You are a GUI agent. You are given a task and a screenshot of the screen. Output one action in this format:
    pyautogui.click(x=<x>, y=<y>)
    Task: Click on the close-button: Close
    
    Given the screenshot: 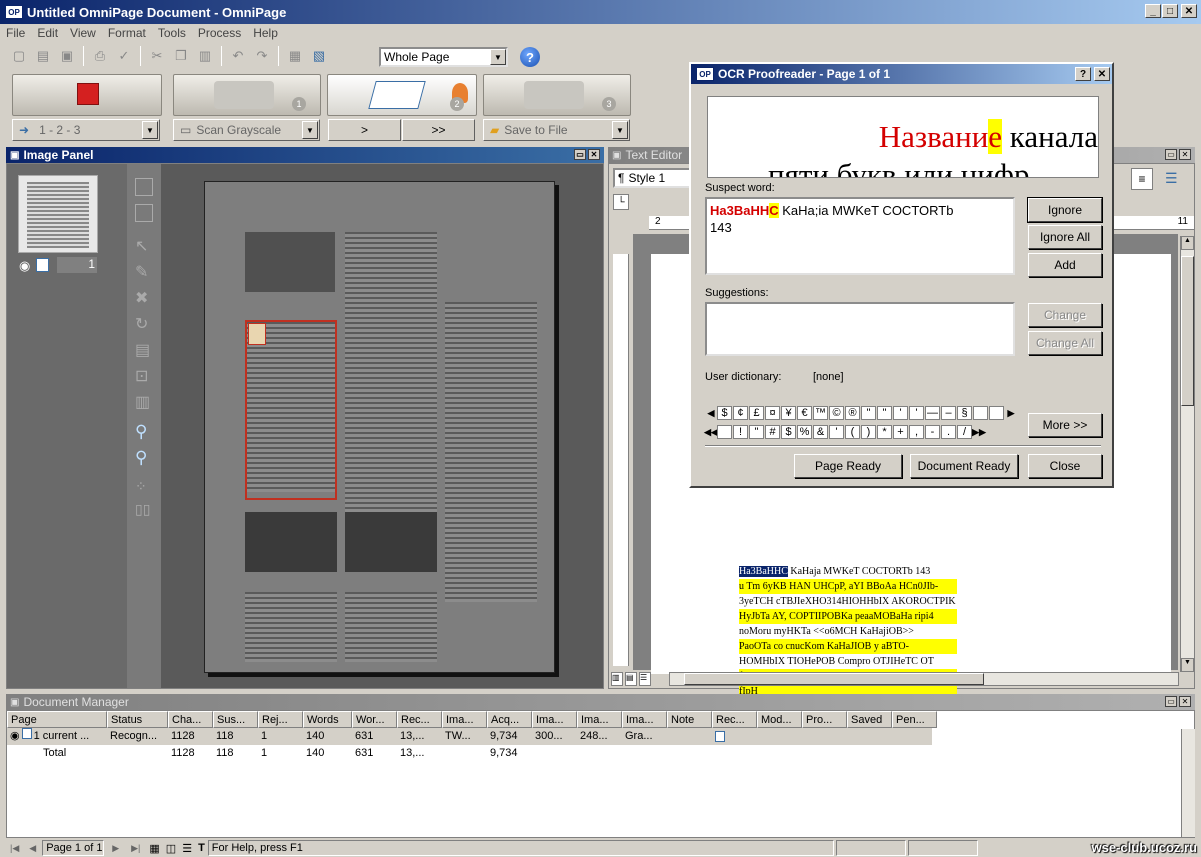 What is the action you would take?
    pyautogui.click(x=1065, y=466)
    